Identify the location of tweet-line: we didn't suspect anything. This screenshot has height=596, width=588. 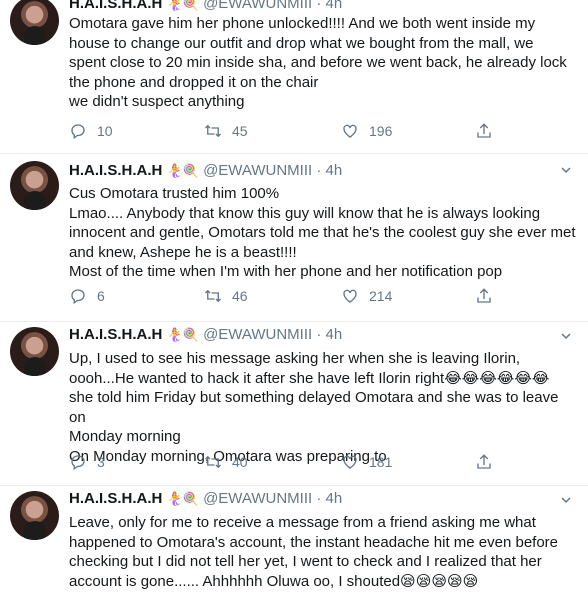
(157, 101).